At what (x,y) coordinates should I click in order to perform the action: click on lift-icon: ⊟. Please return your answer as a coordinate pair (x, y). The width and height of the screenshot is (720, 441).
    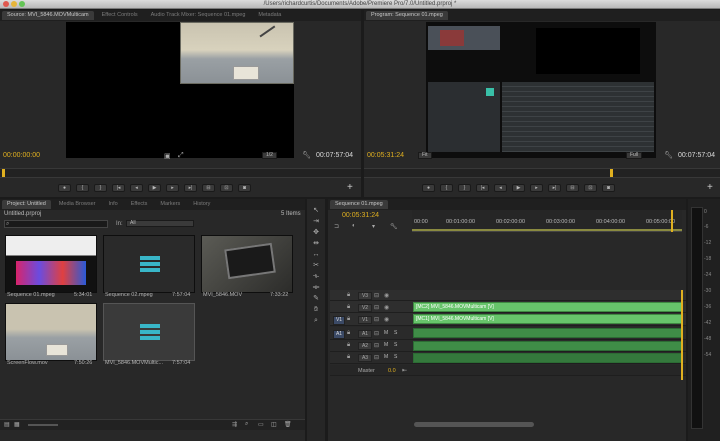
    Looking at the image, I should click on (572, 188).